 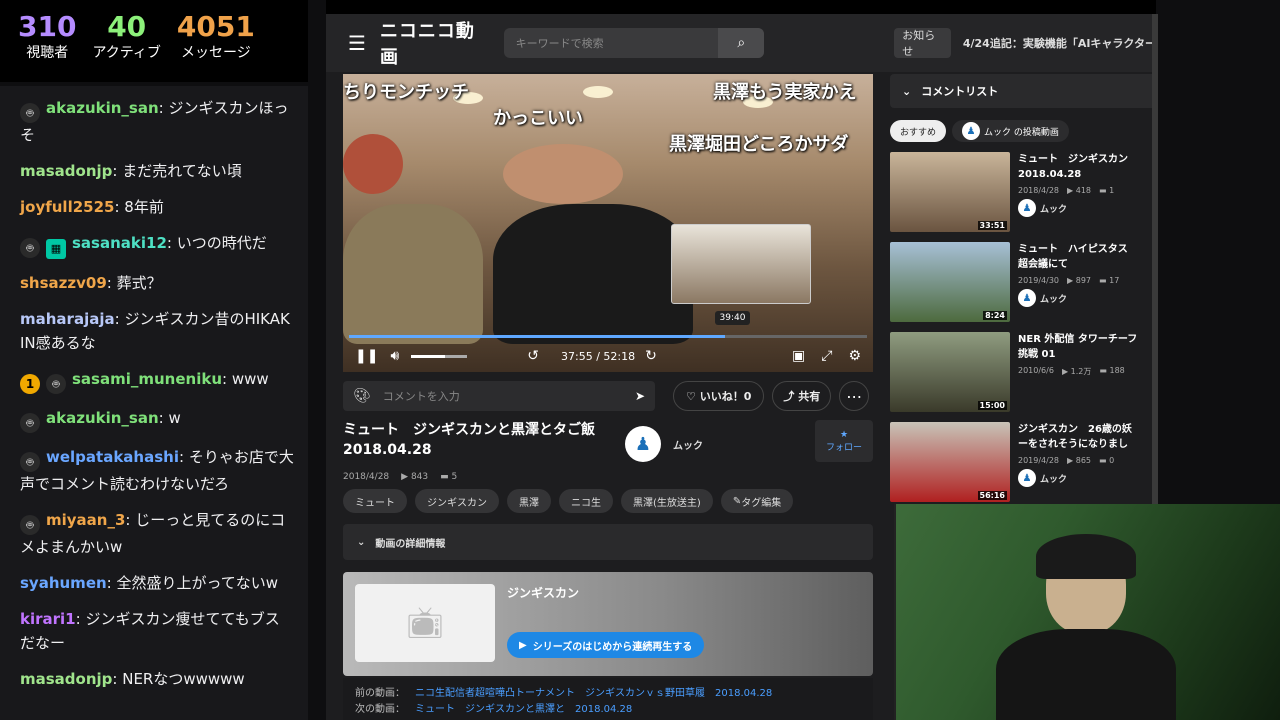 What do you see at coordinates (439, 356) in the screenshot?
I see `volume-slider` at bounding box center [439, 356].